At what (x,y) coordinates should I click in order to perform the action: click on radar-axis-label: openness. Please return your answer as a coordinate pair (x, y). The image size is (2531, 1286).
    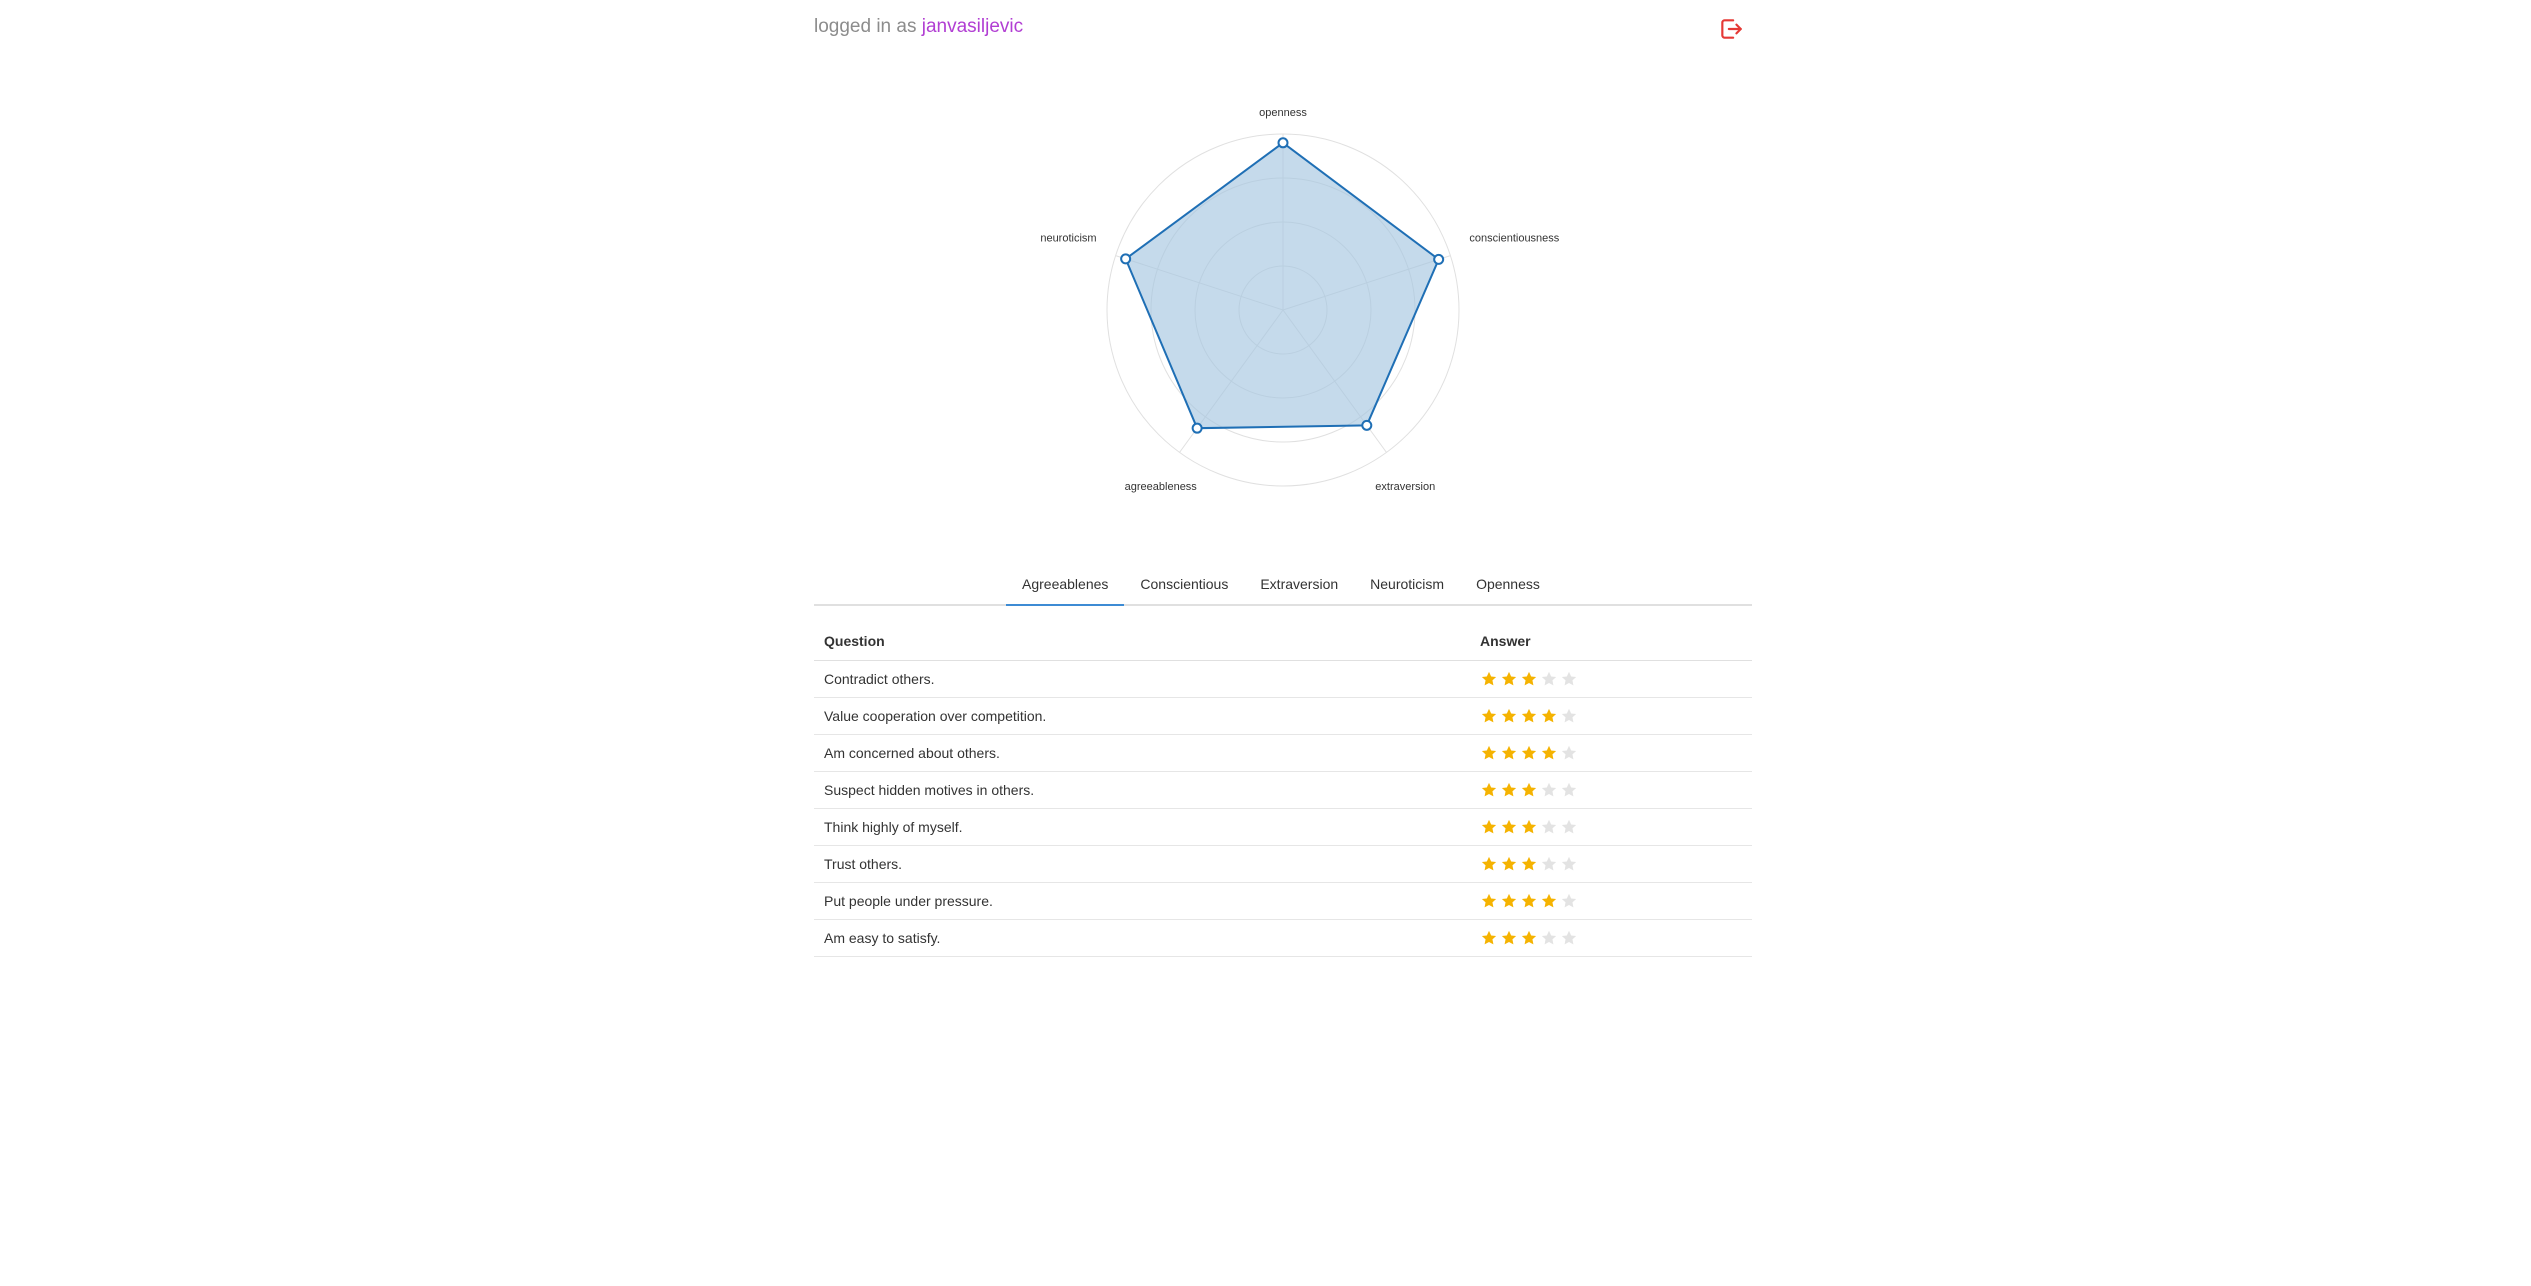
    Looking at the image, I should click on (1283, 113).